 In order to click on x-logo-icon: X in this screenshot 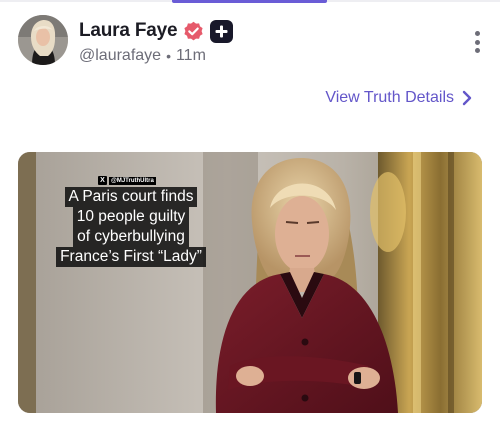, I will do `click(102, 180)`.